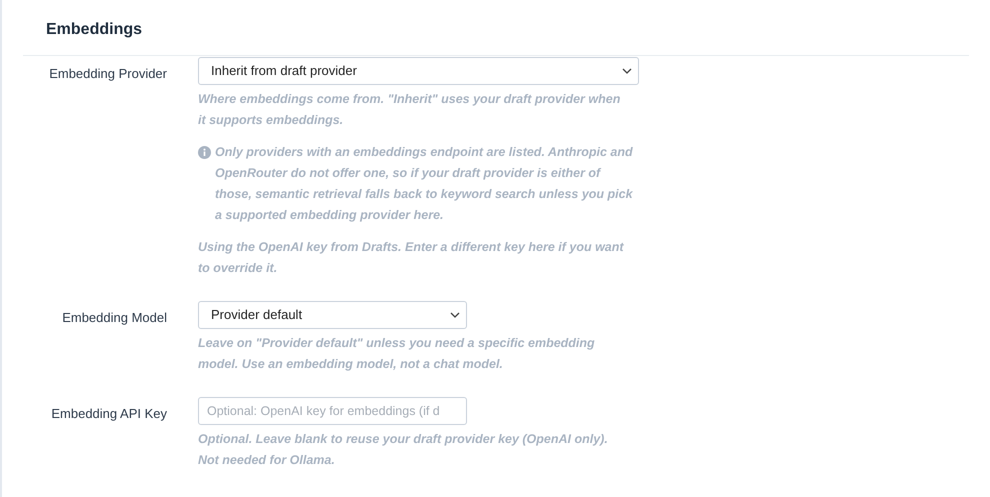  I want to click on field-label: Embedding Model, so click(114, 318).